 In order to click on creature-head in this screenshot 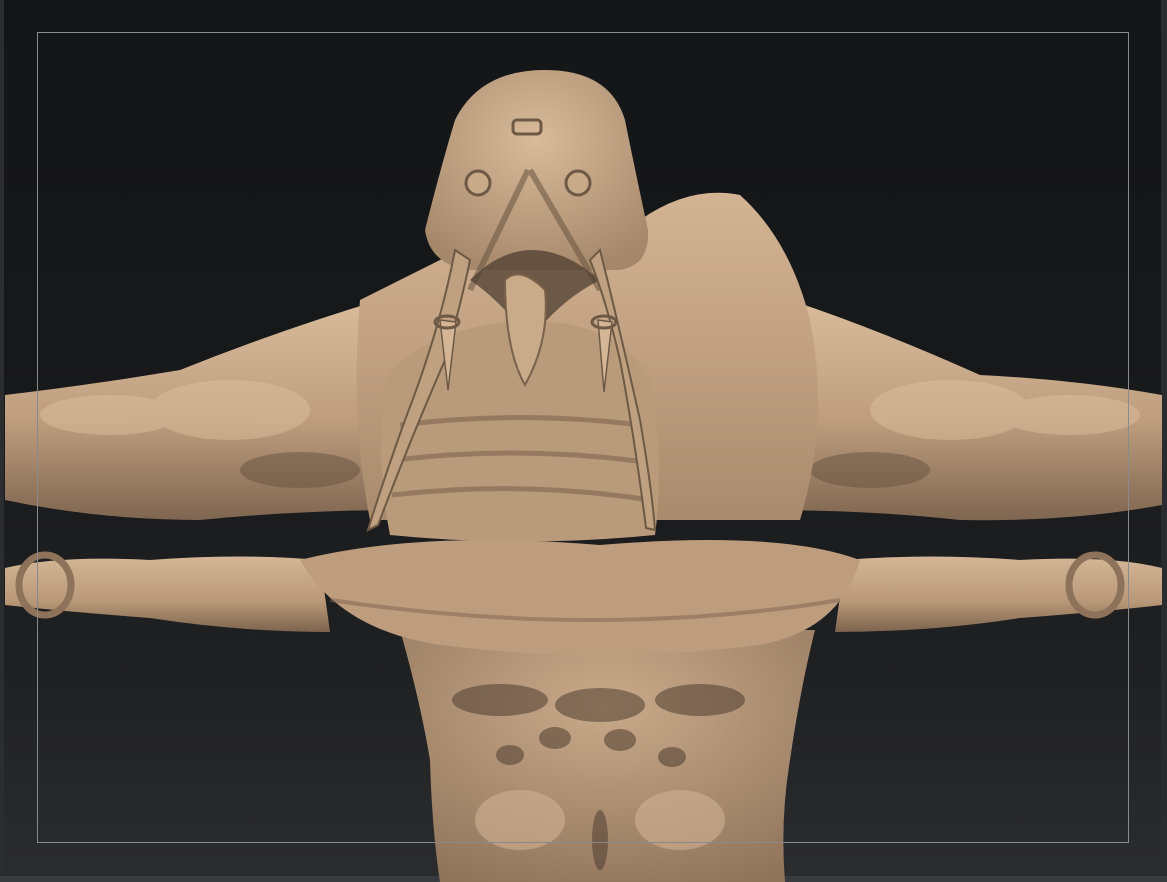, I will do `click(537, 170)`.